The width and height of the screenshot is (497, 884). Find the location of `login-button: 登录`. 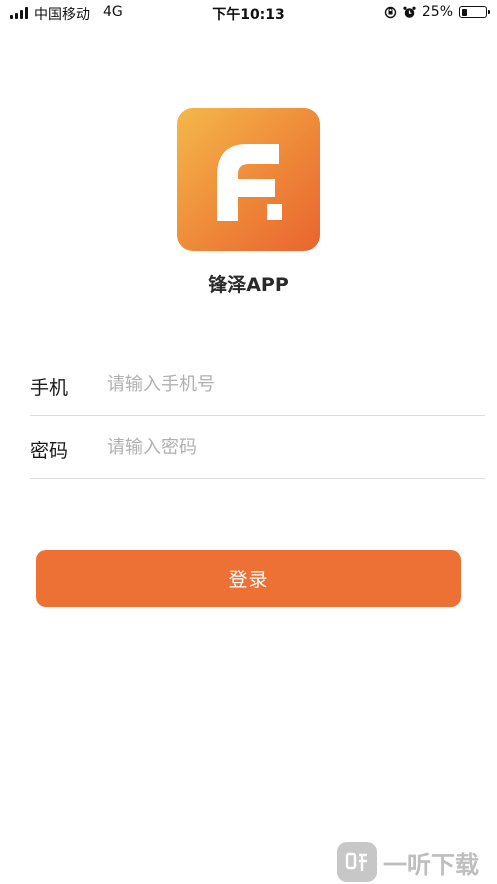

login-button: 登录 is located at coordinates (248, 578).